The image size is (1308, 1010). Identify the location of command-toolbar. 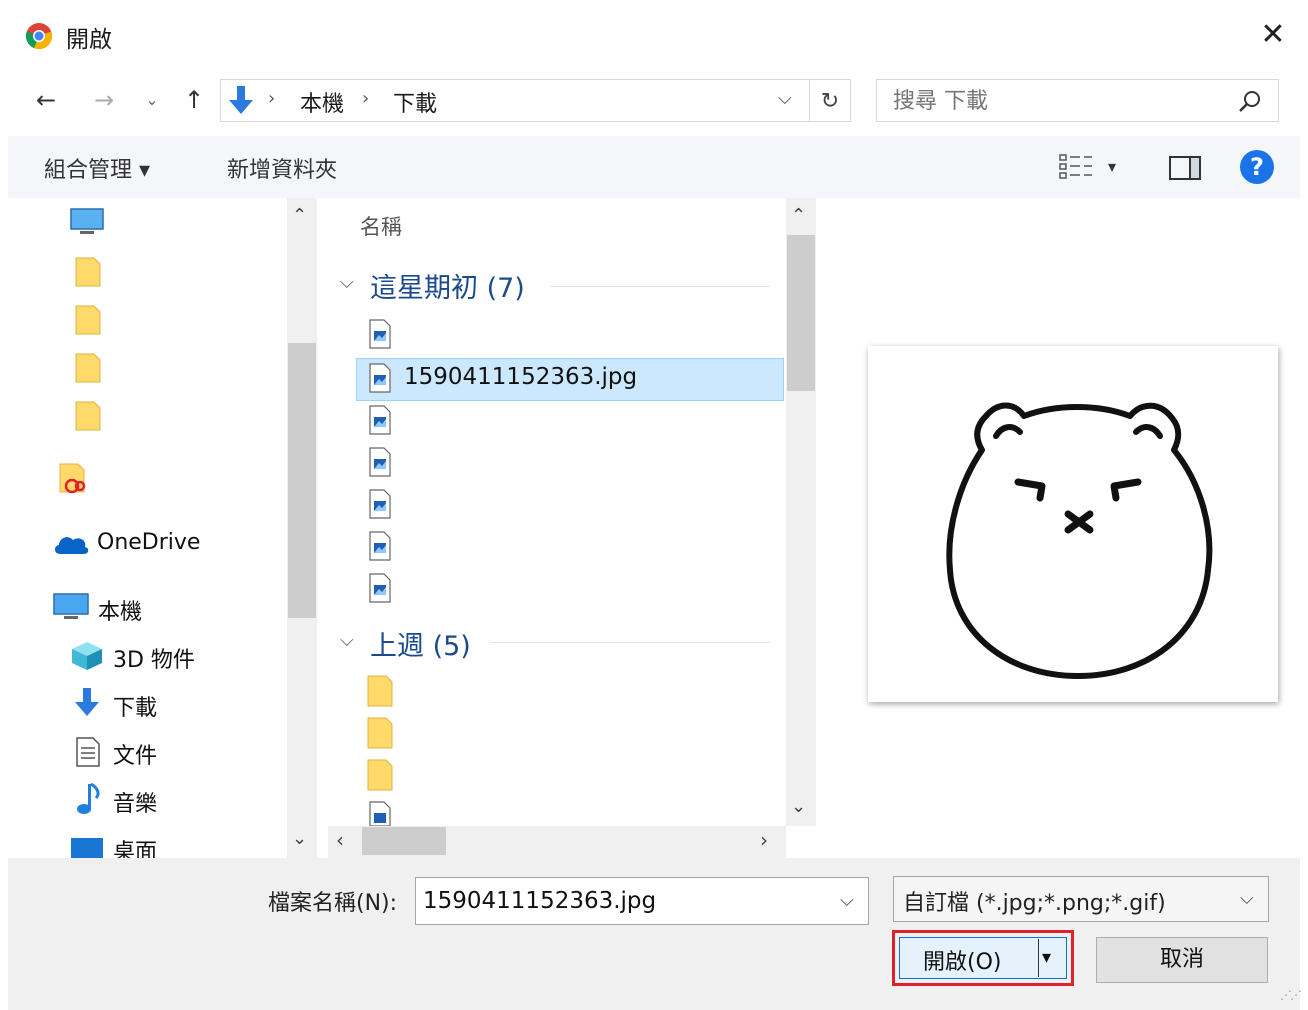
(654, 167).